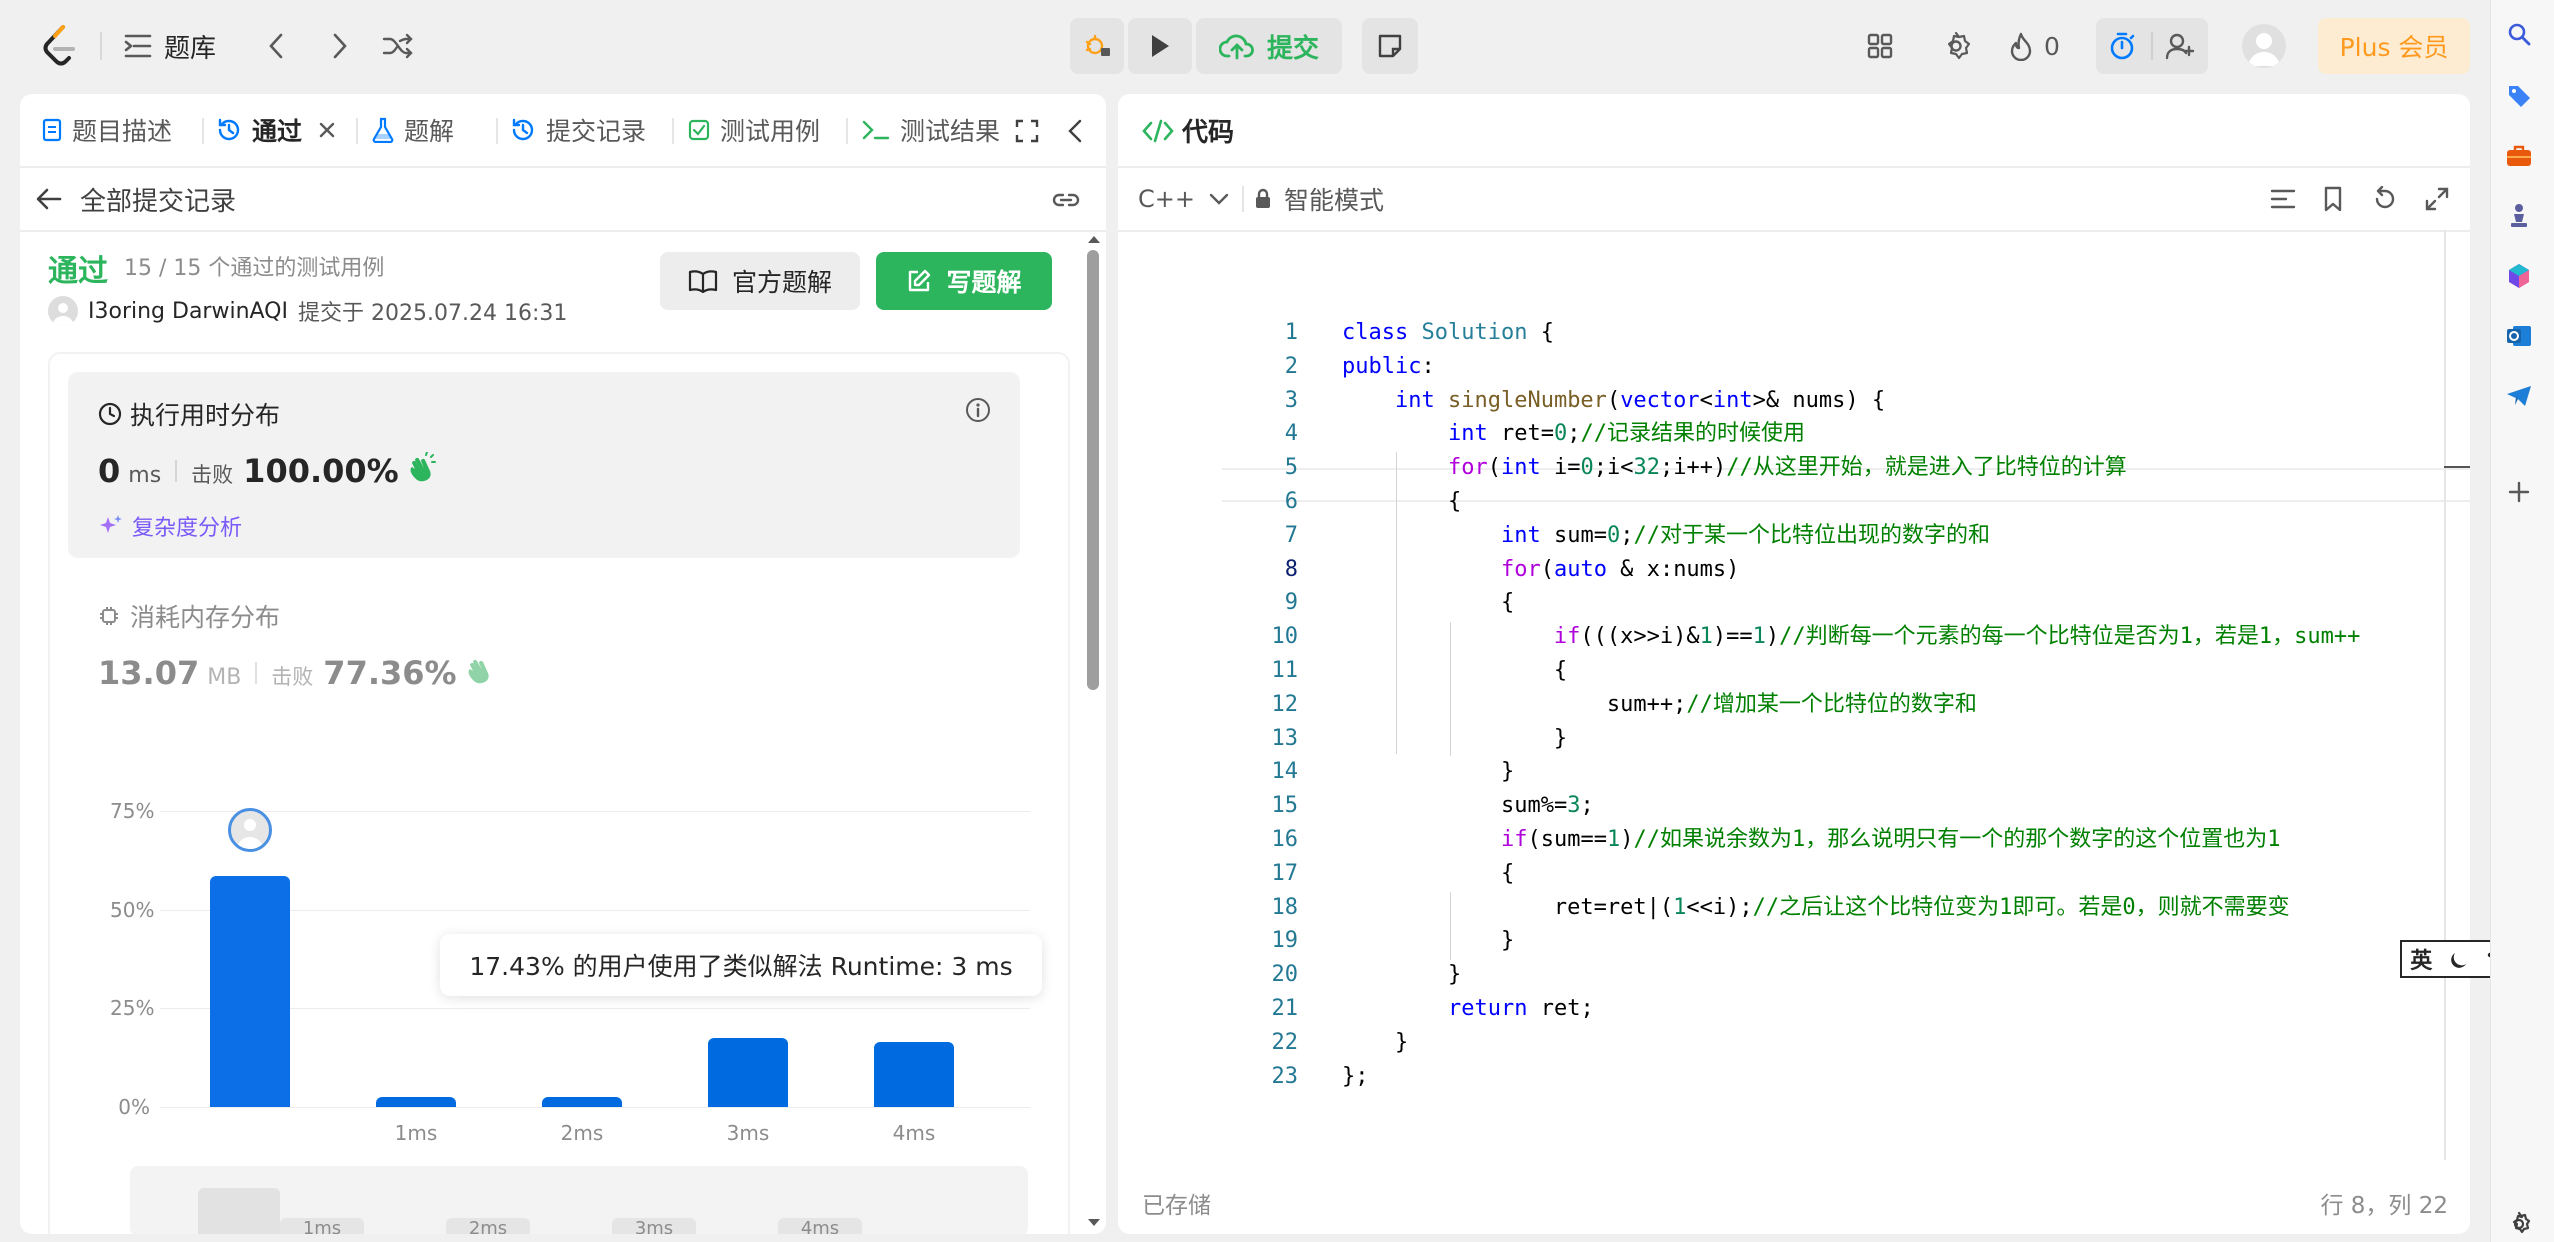  What do you see at coordinates (579, 1200) in the screenshot?
I see `chart-range-slider: 1ms 2ms 3ms 4ms` at bounding box center [579, 1200].